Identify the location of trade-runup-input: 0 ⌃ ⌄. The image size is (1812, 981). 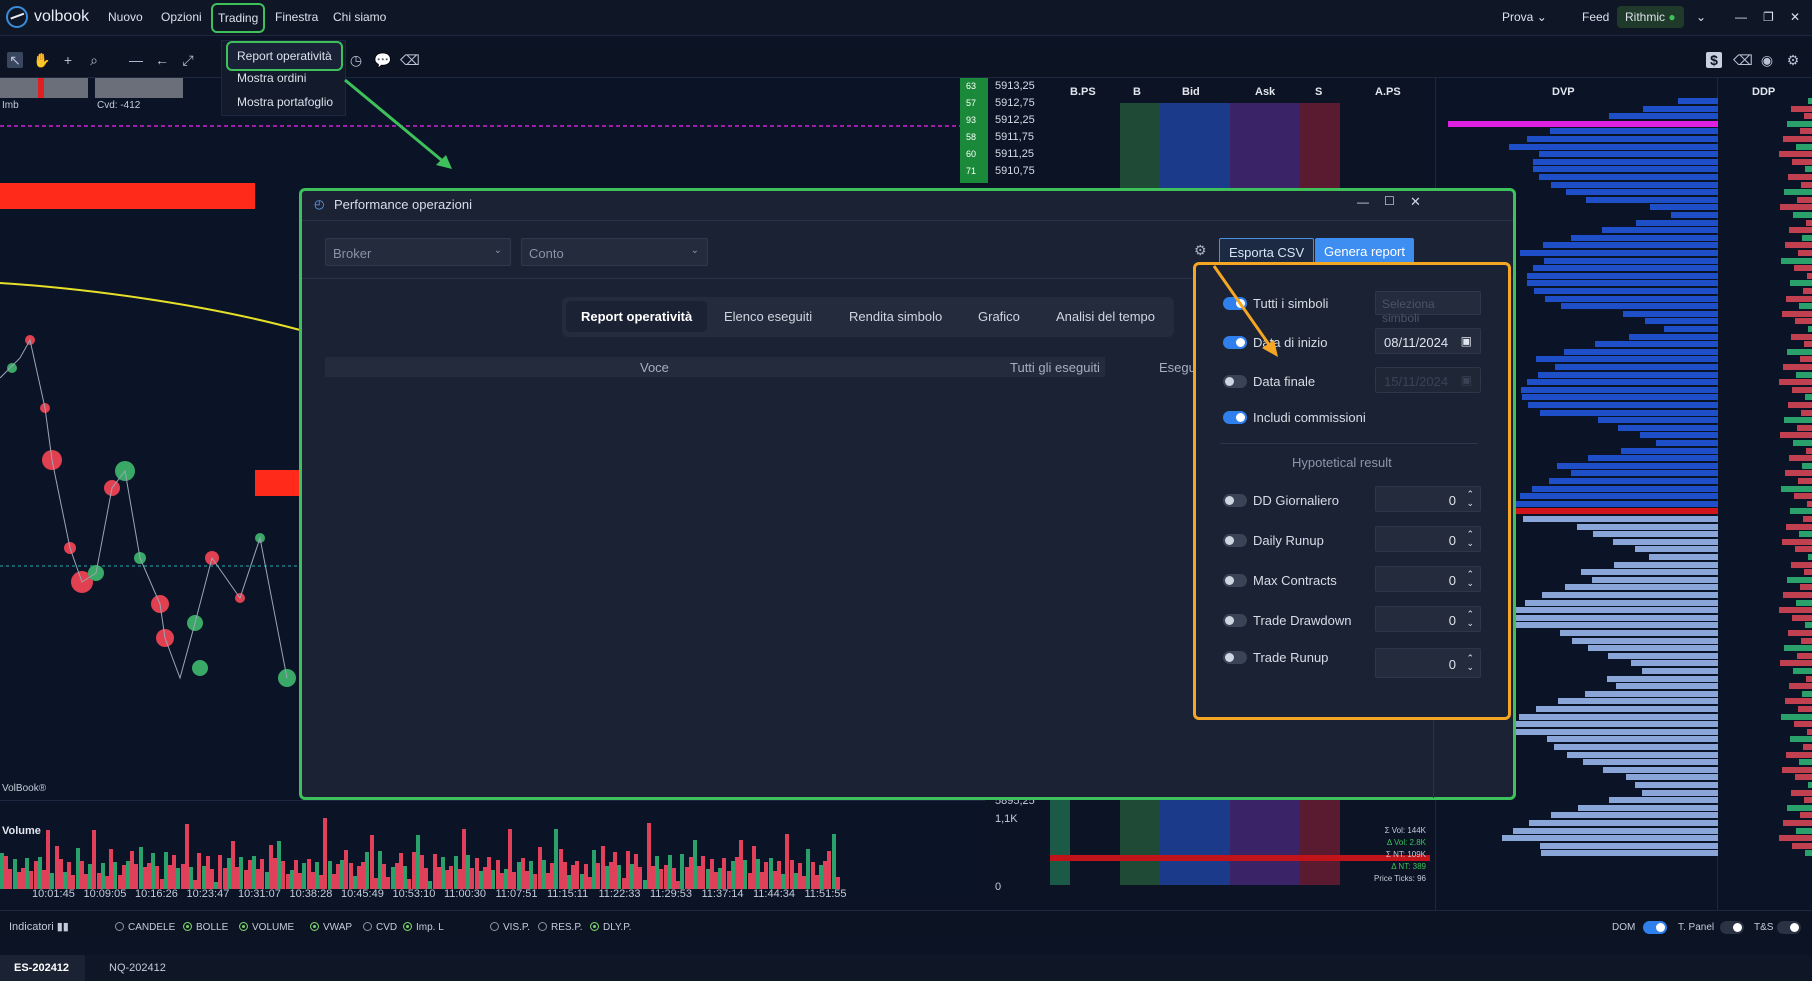
(1428, 663).